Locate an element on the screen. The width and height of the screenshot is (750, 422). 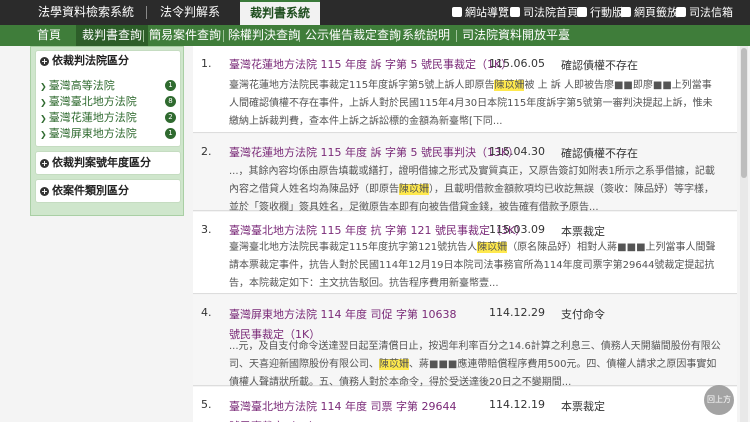
mobile-link: 行動版 is located at coordinates (600, 12).